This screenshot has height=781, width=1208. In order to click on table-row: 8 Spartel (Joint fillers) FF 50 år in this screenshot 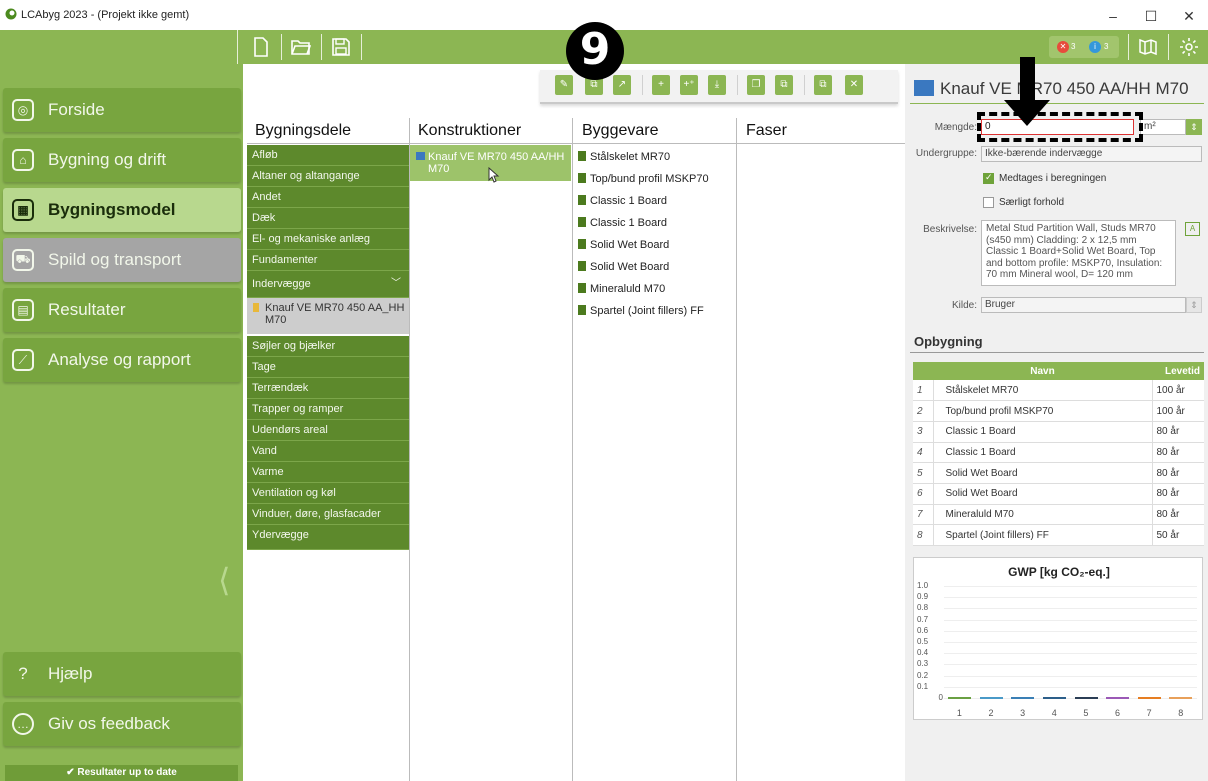, I will do `click(1058, 535)`.